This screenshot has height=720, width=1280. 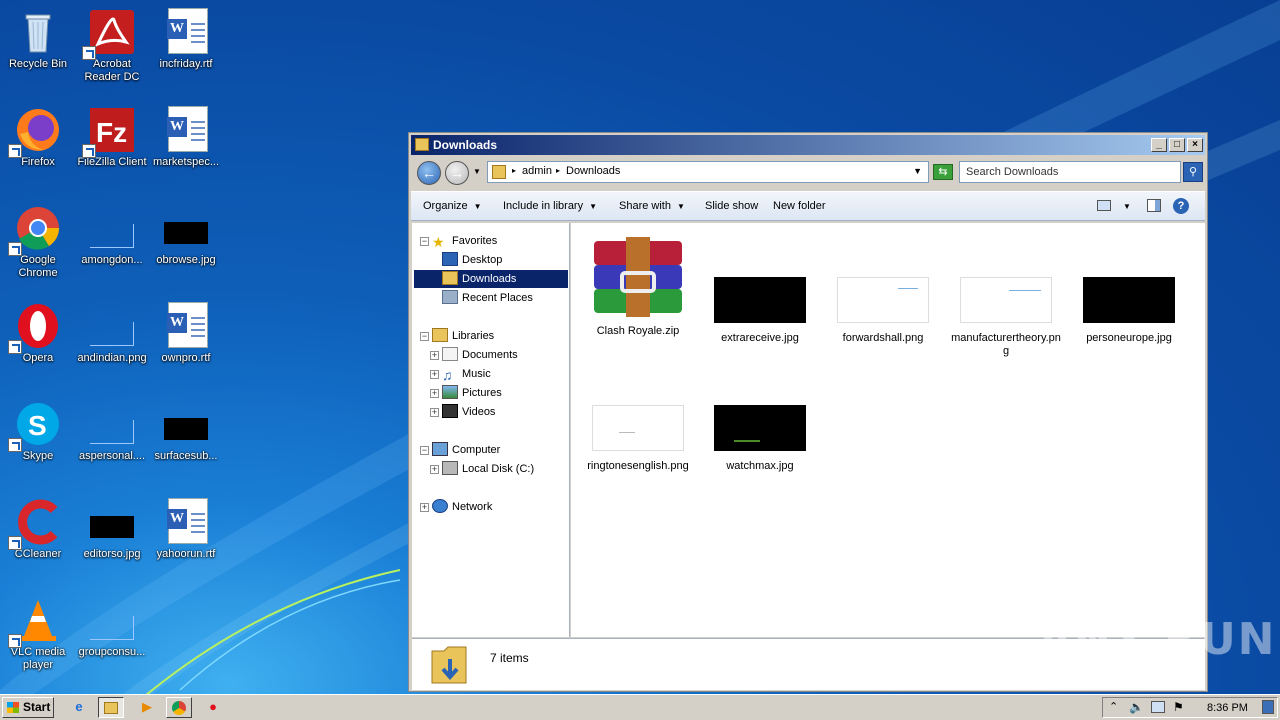 I want to click on nav-computer: Computer, so click(x=466, y=450).